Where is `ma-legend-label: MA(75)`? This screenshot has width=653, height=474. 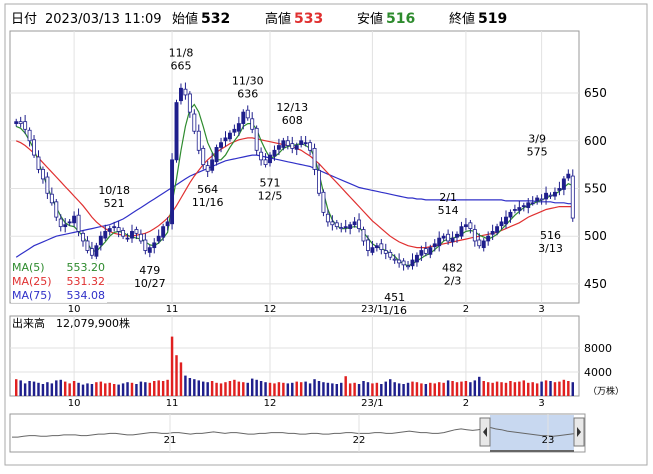 ma-legend-label: MA(75) is located at coordinates (32, 295).